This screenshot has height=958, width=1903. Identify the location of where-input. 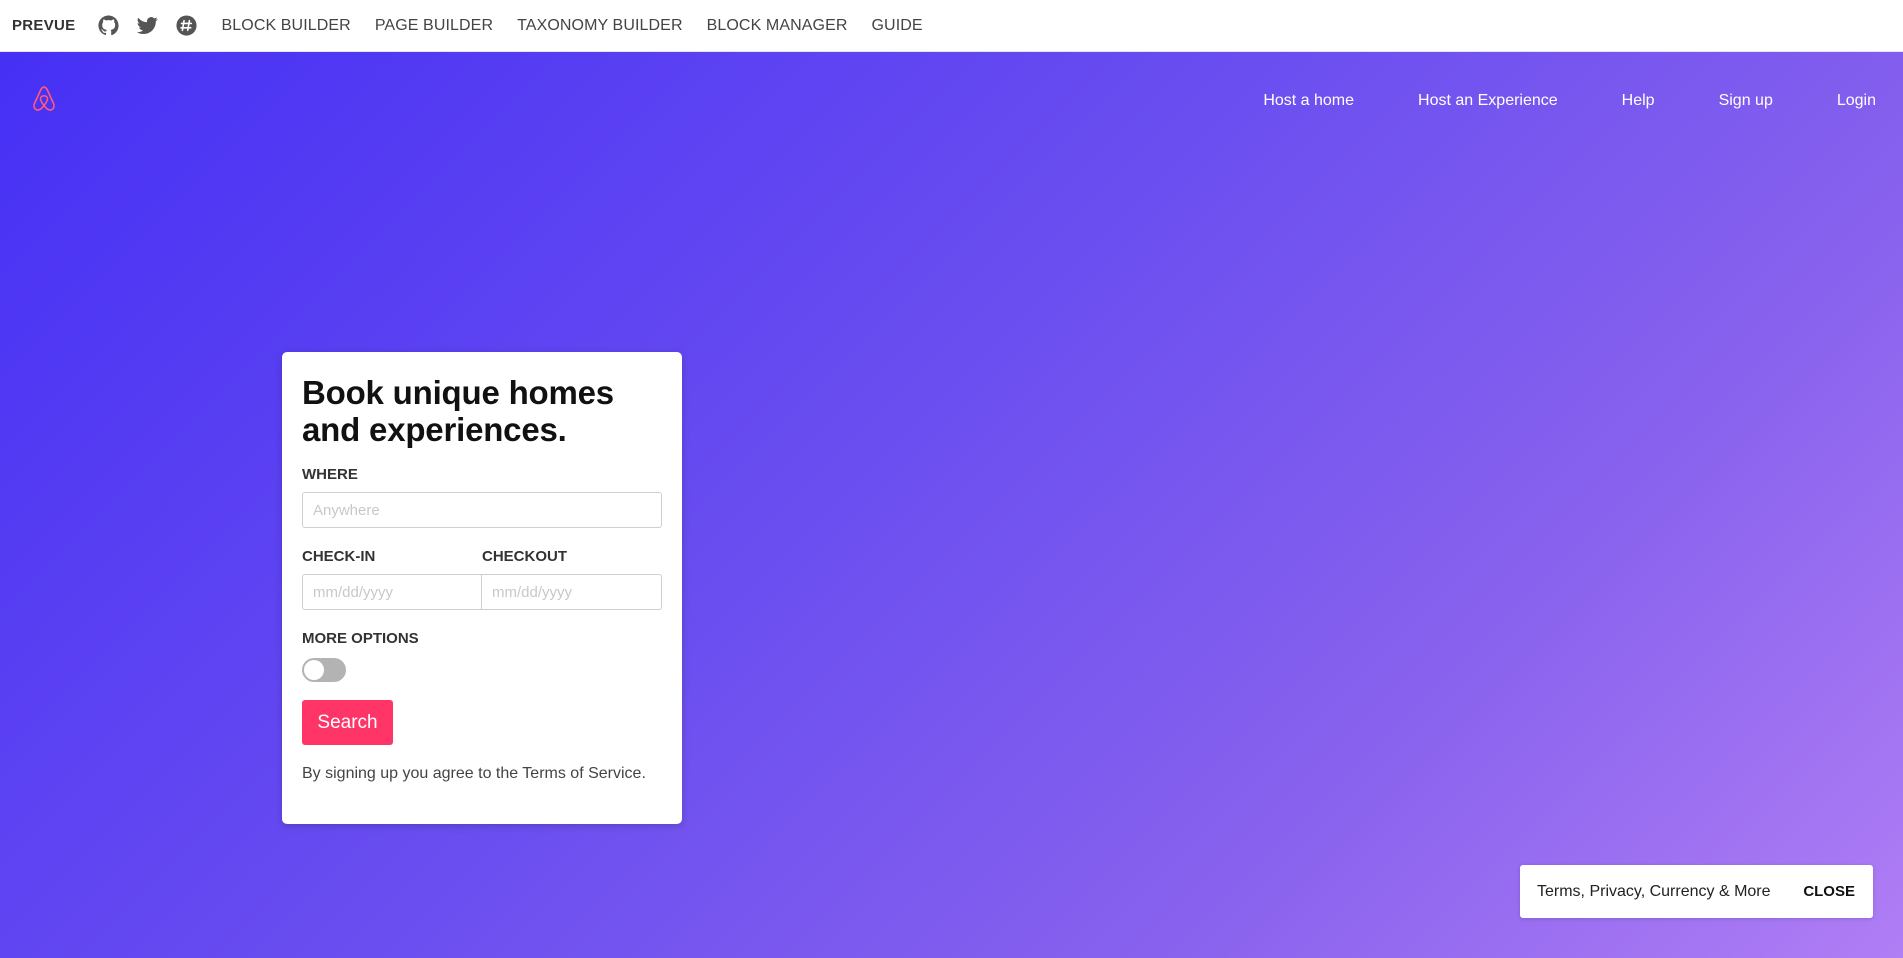
(482, 510).